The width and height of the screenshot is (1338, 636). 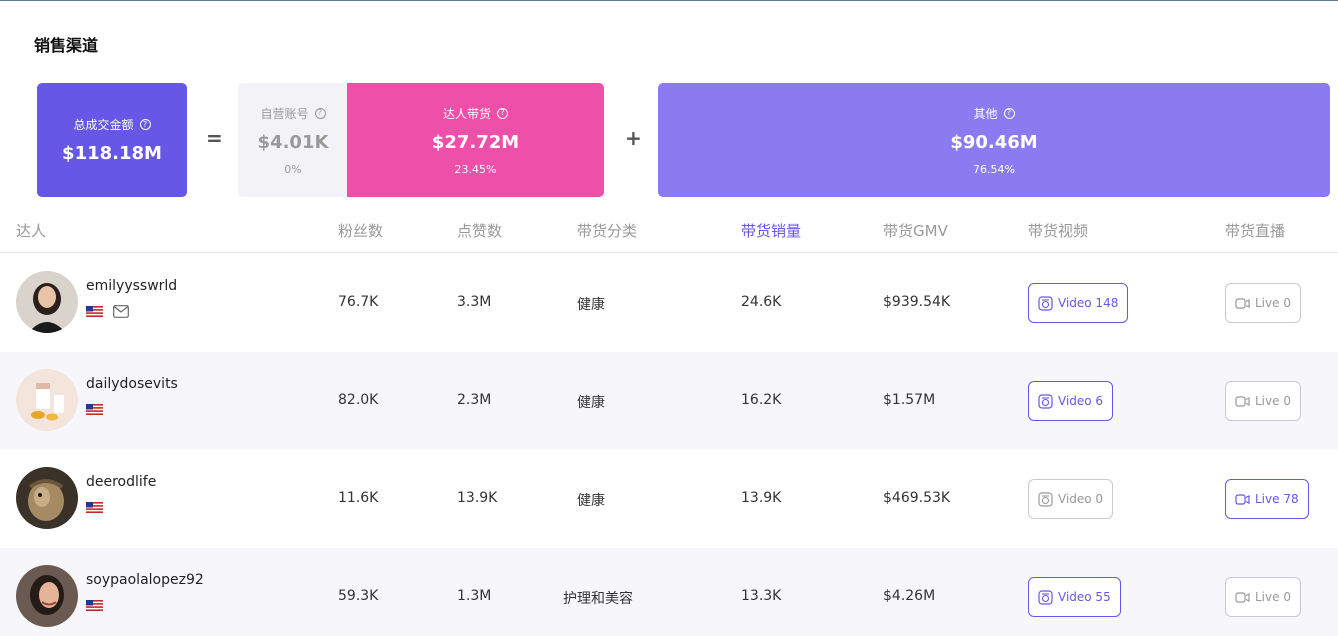 What do you see at coordinates (633, 138) in the screenshot?
I see `plus-sign: +` at bounding box center [633, 138].